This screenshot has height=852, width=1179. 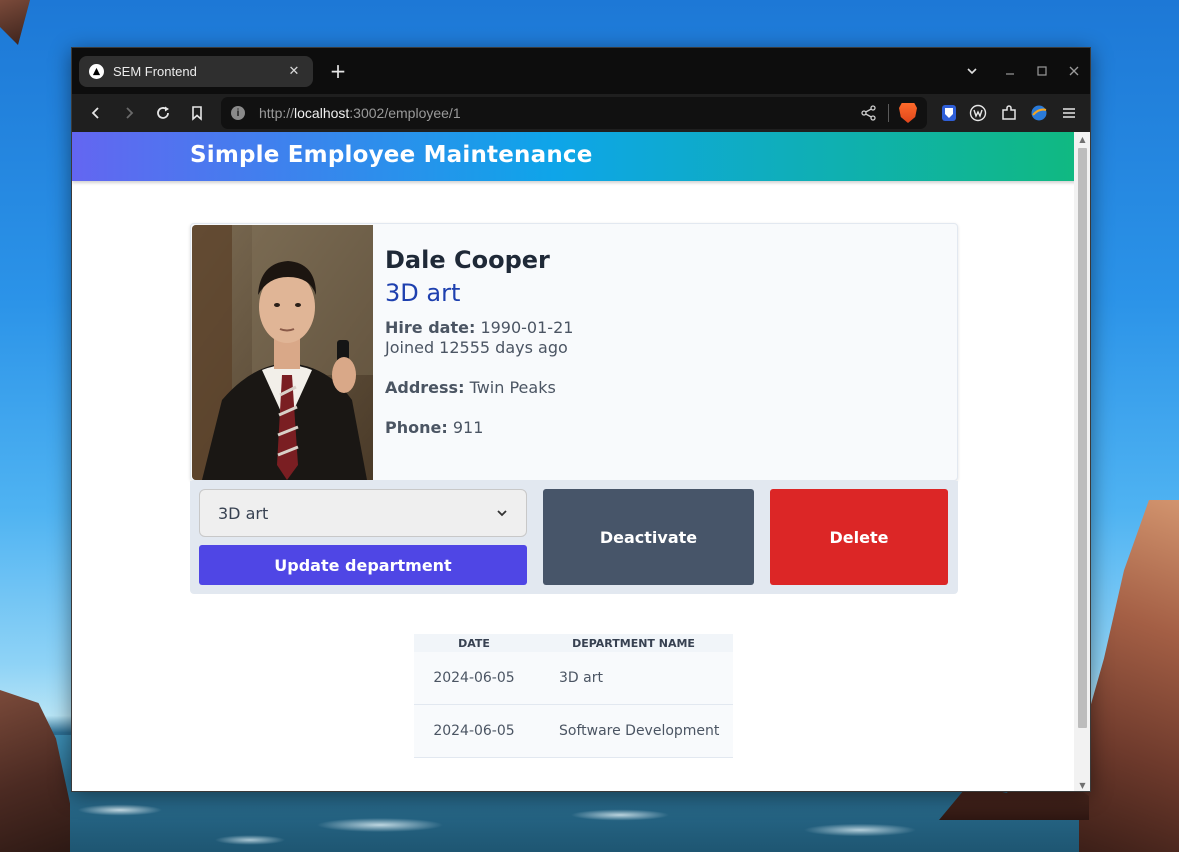 I want to click on address-label: Address:, so click(x=425, y=387).